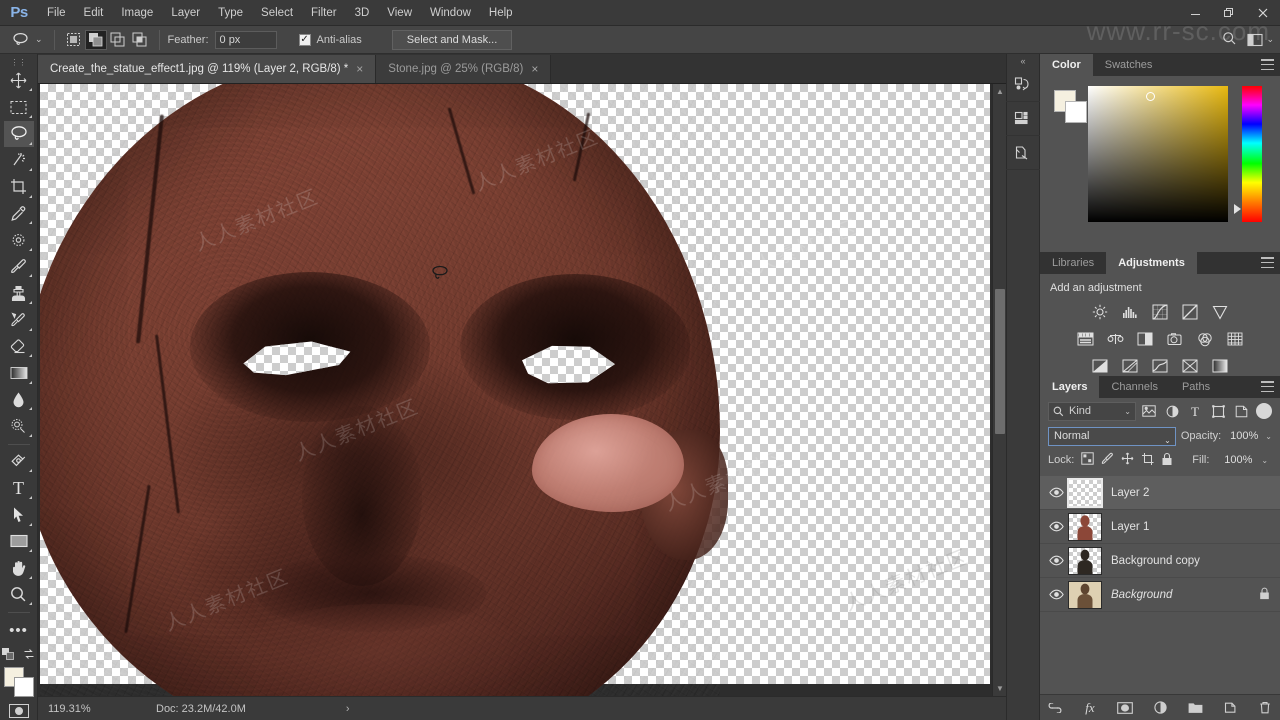 The height and width of the screenshot is (720, 1280). Describe the element at coordinates (1071, 107) in the screenshot. I see `color-panel-swatches` at that location.